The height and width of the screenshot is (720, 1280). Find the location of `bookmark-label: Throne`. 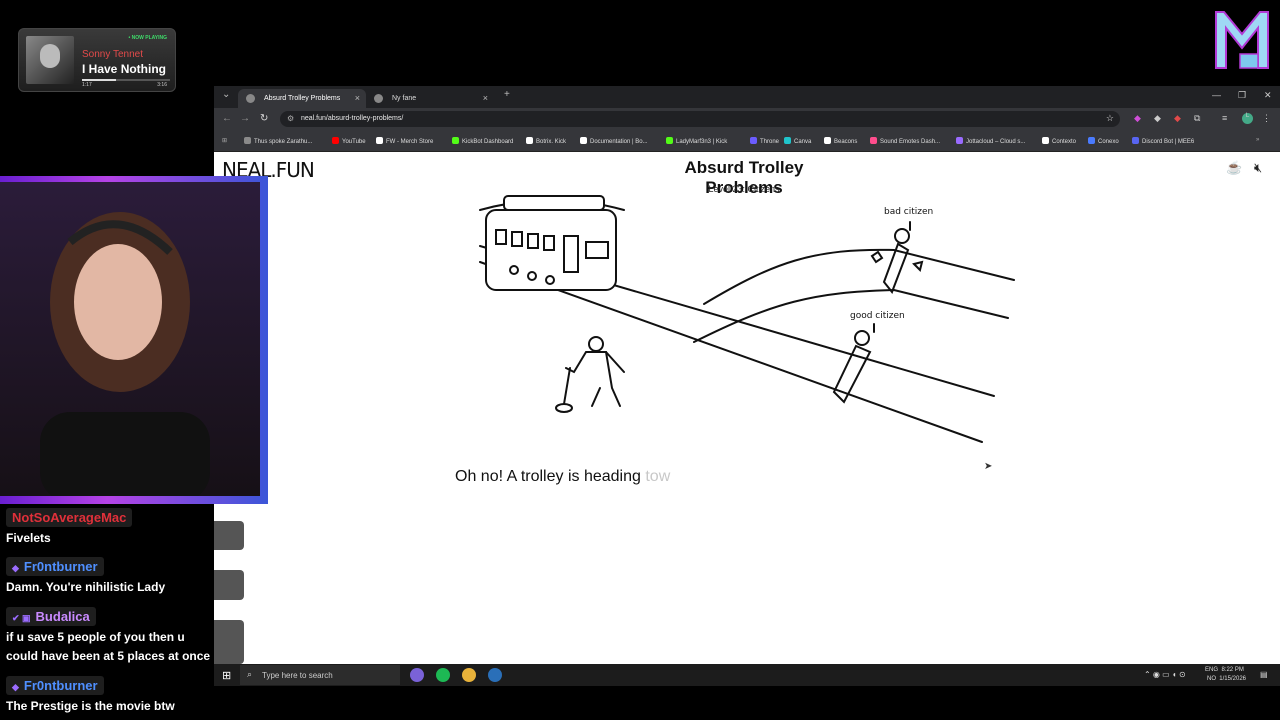

bookmark-label: Throne is located at coordinates (770, 142).